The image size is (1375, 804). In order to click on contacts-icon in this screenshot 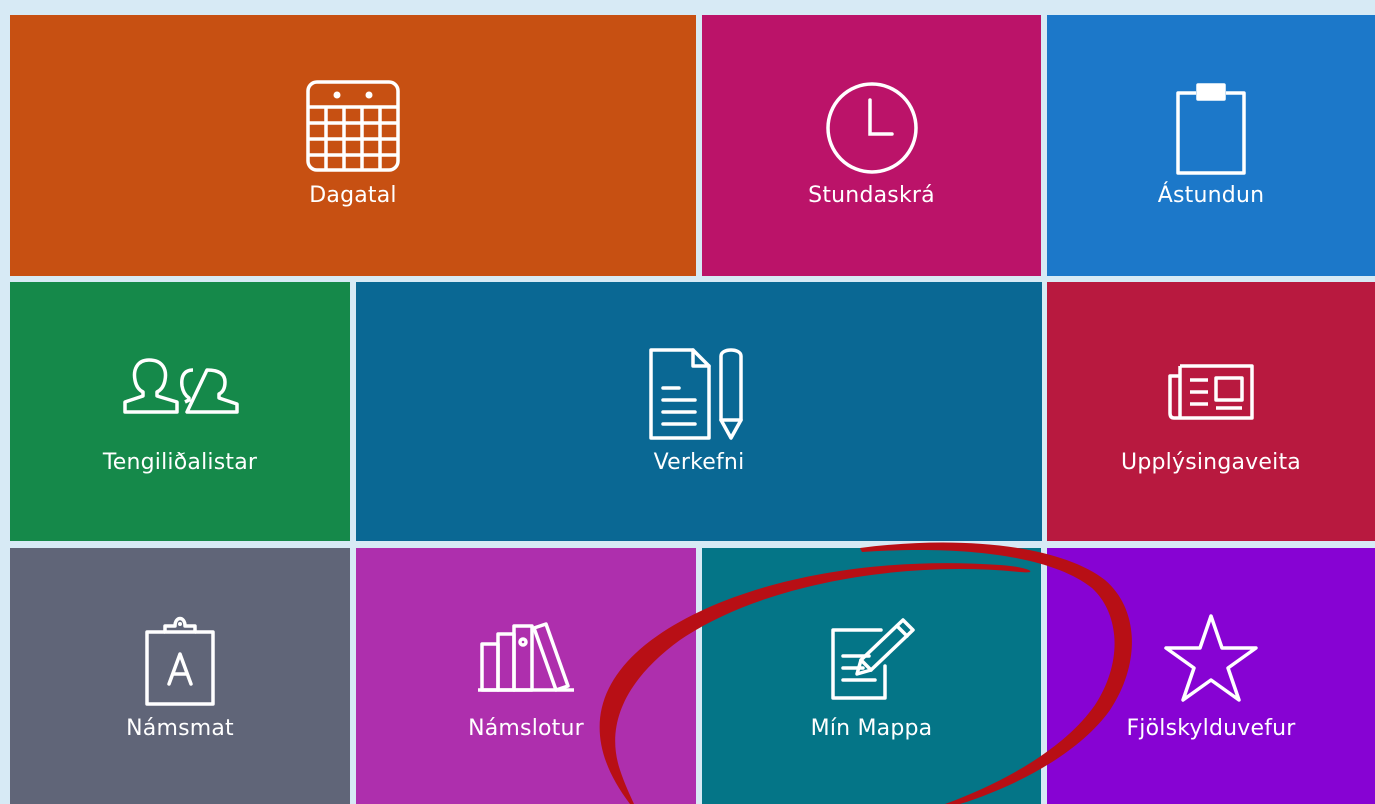, I will do `click(180, 386)`.